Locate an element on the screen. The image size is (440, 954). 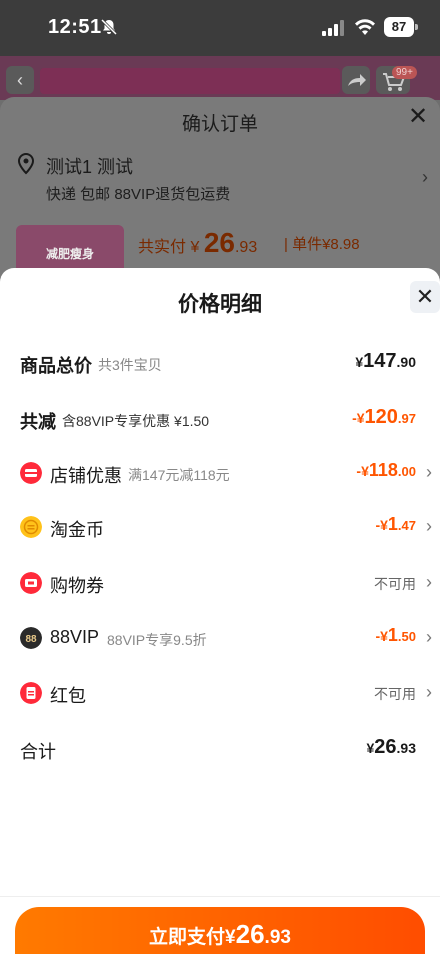
order-total-currency: ¥ is located at coordinates (195, 247).